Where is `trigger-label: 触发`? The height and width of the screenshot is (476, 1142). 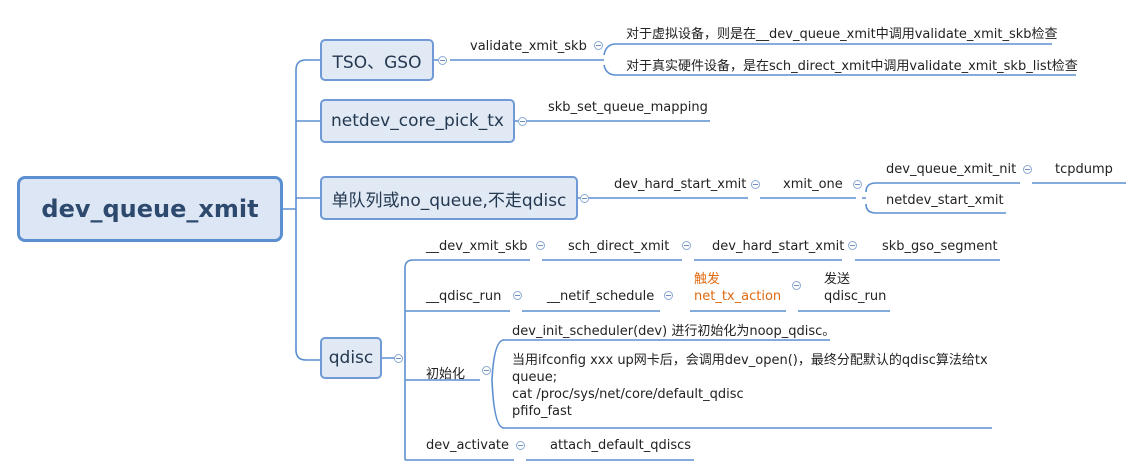
trigger-label: 触发 is located at coordinates (707, 279).